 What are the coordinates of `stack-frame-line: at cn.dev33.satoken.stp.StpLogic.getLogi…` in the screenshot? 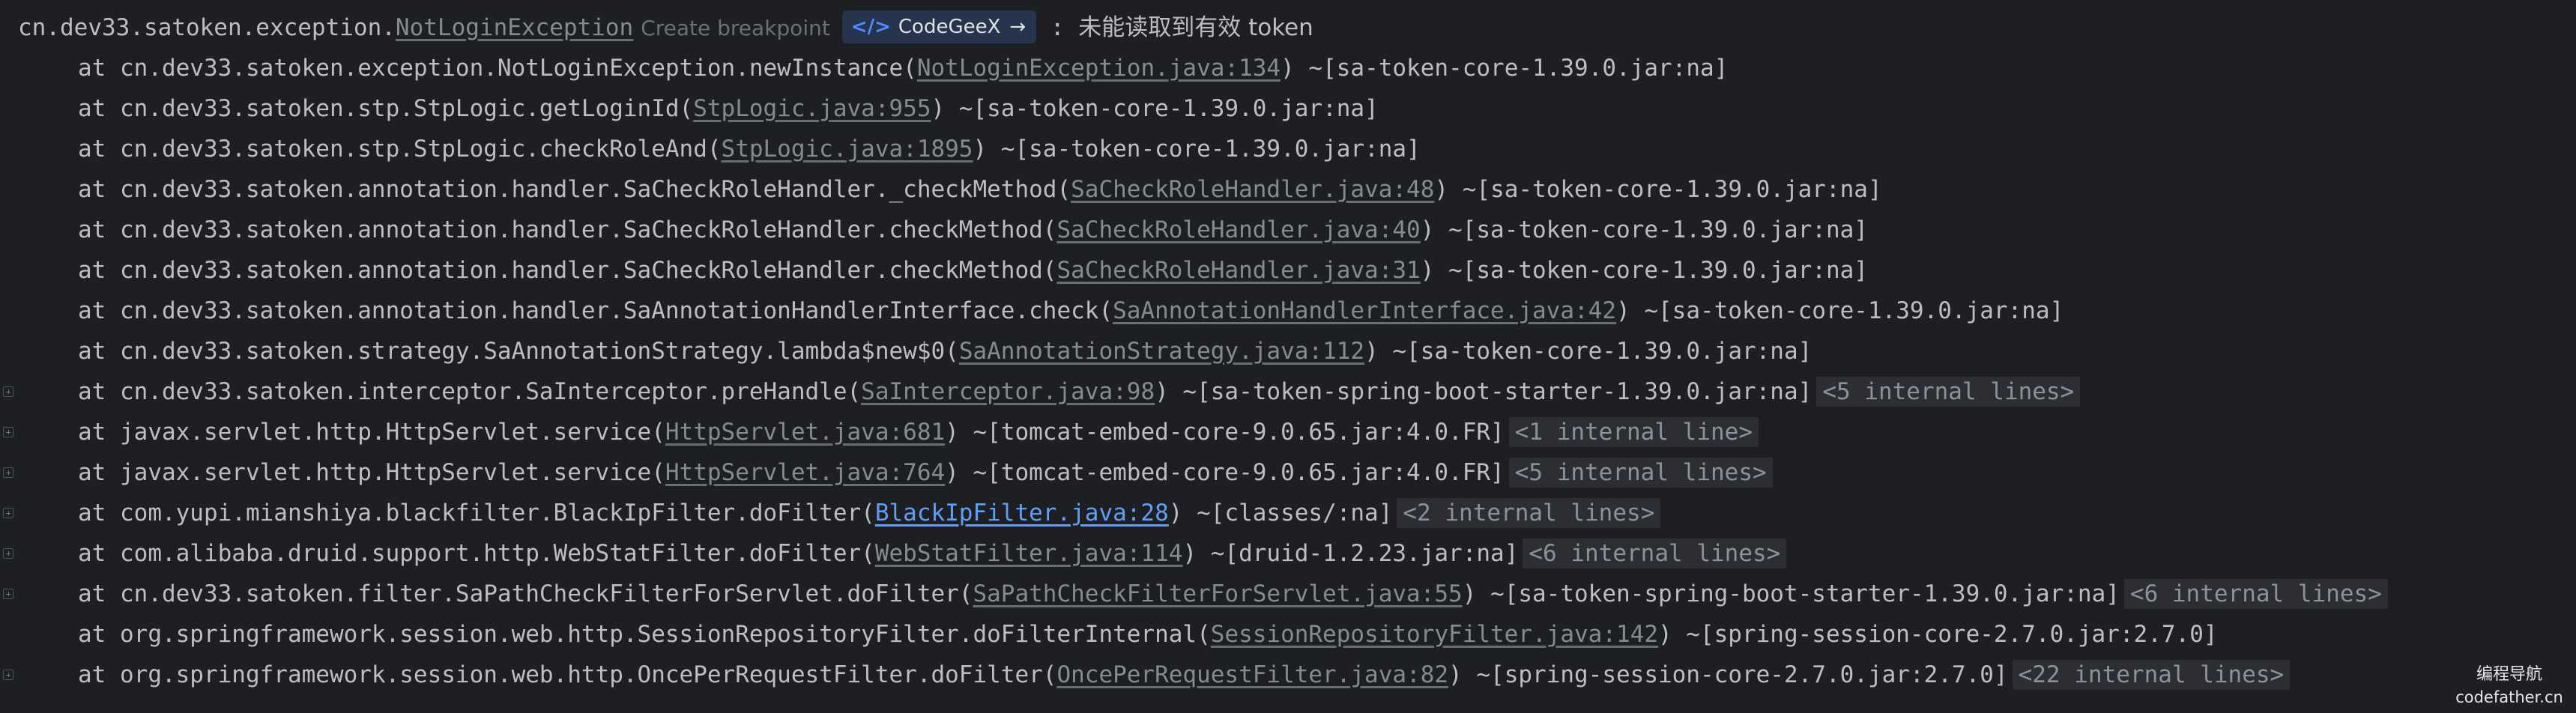 It's located at (1288, 108).